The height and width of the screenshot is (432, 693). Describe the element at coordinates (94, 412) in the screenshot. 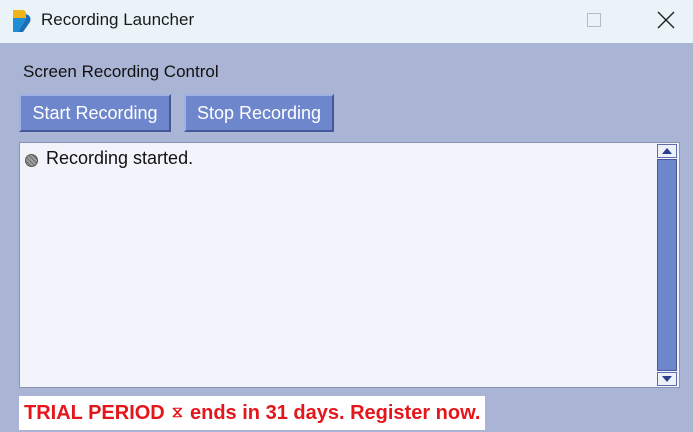

I see `trial-text-before: TRIAL PERIOD` at that location.